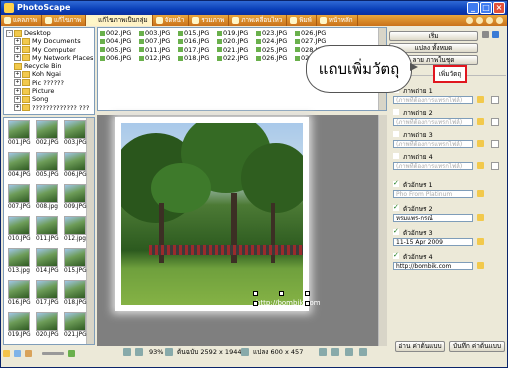 The width and height of the screenshot is (508, 368). Describe the element at coordinates (9, 33) in the screenshot. I see `expand-icon: -` at that location.